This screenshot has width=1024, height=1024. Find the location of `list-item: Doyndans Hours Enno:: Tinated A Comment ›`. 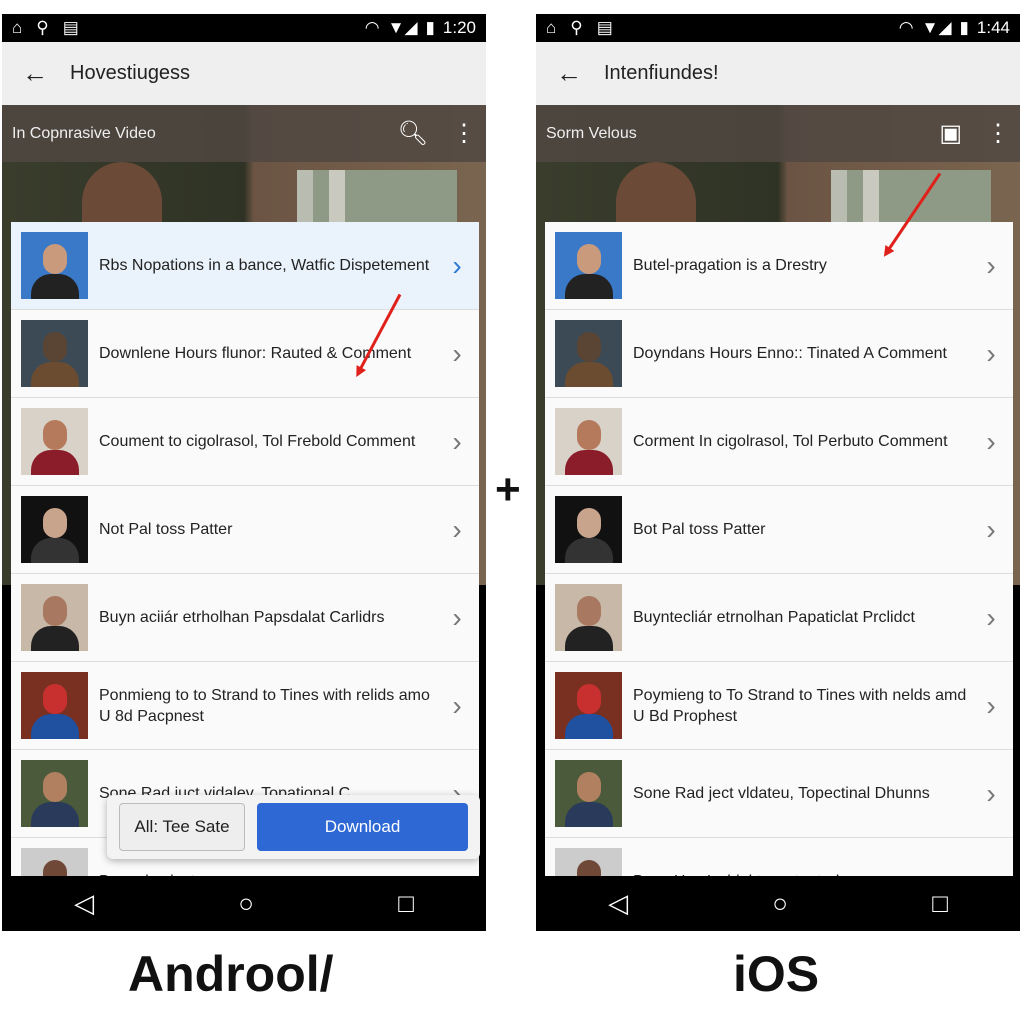

list-item: Doyndans Hours Enno:: Tinated A Comment › is located at coordinates (779, 354).